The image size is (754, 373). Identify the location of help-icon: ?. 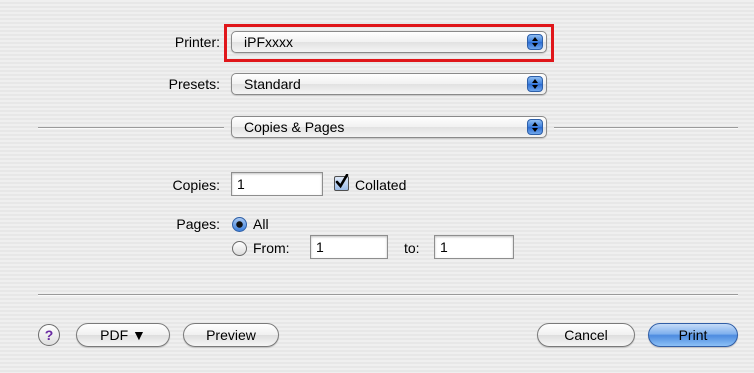
(49, 335).